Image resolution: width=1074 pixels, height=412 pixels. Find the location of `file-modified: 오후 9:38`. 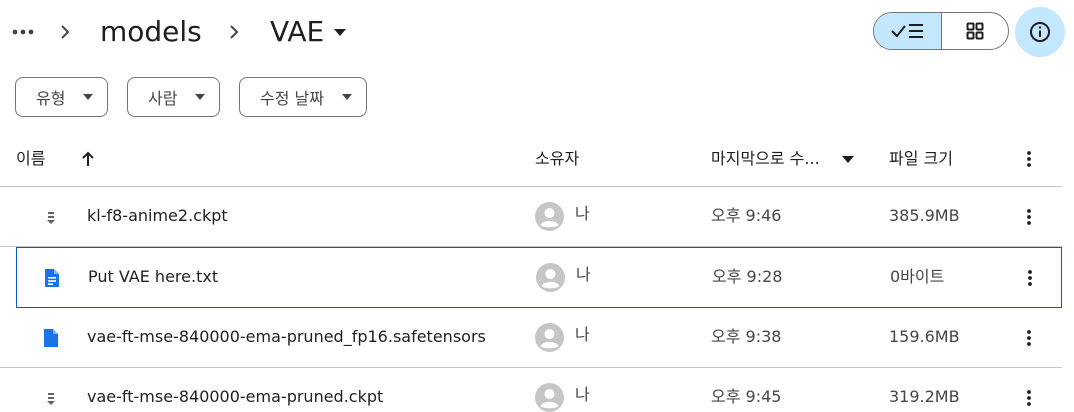

file-modified: 오후 9:38 is located at coordinates (746, 336).